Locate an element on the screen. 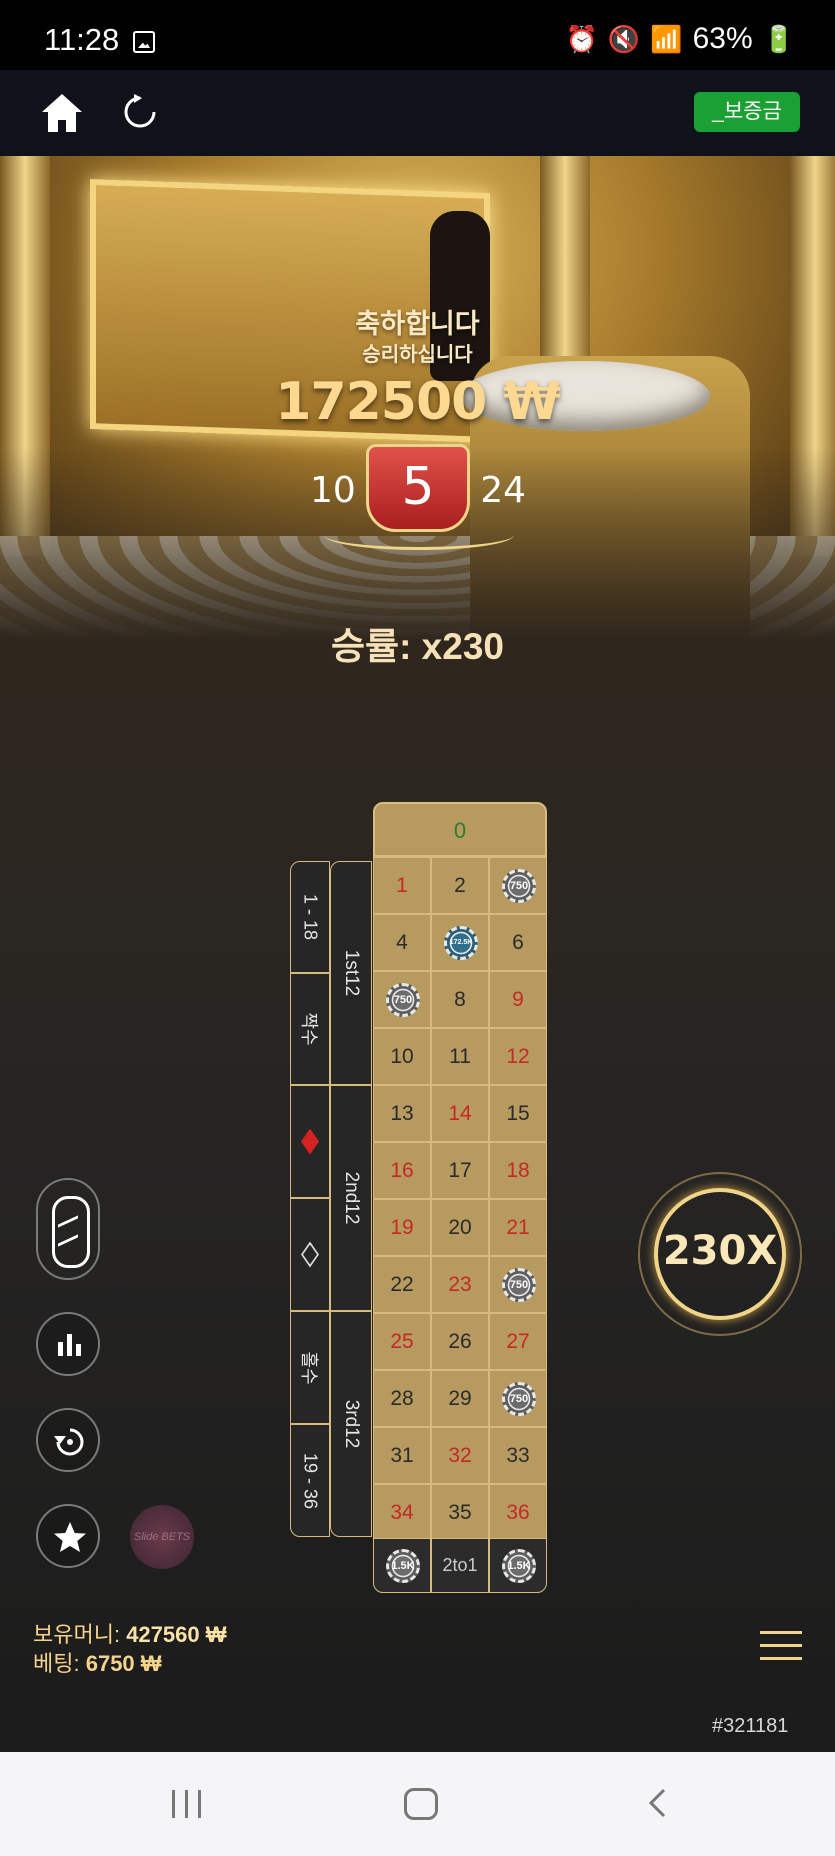 This screenshot has width=835, height=1856. dozen-2: 2nd12 is located at coordinates (351, 1198).